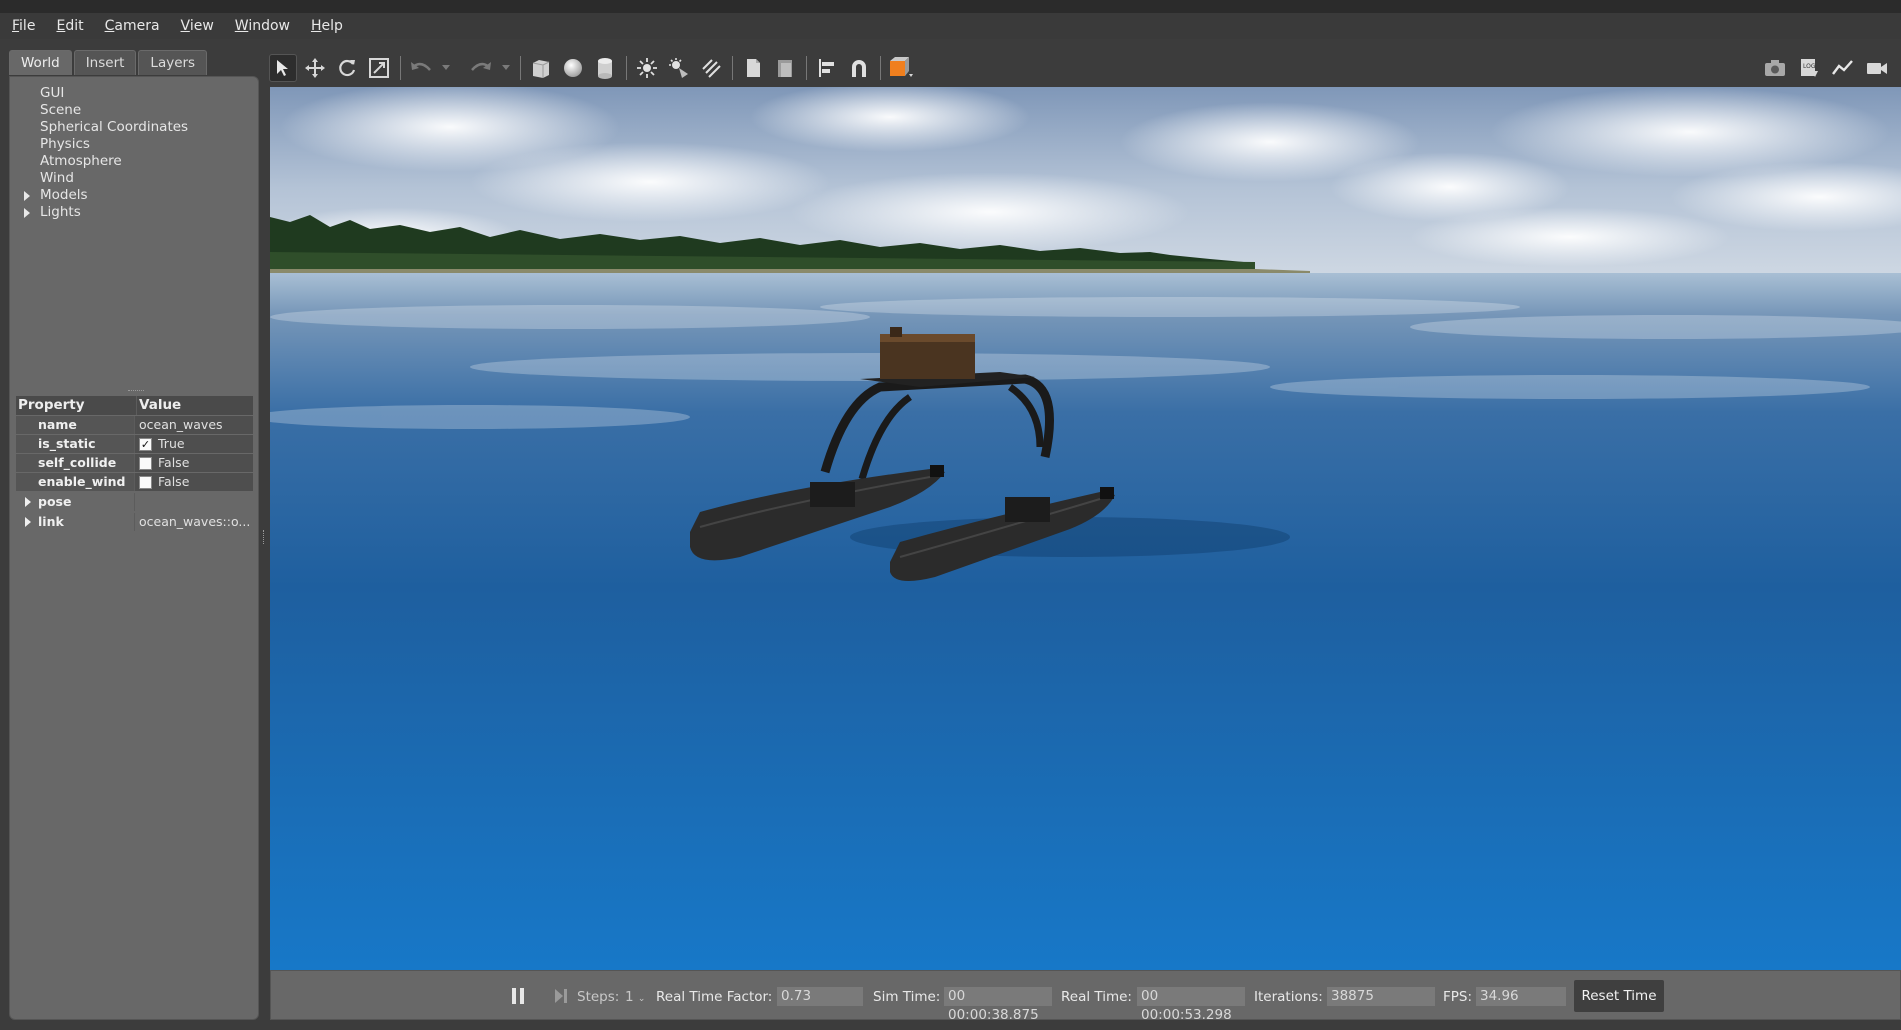  Describe the element at coordinates (145, 463) in the screenshot. I see `checkbox-self-collide` at that location.